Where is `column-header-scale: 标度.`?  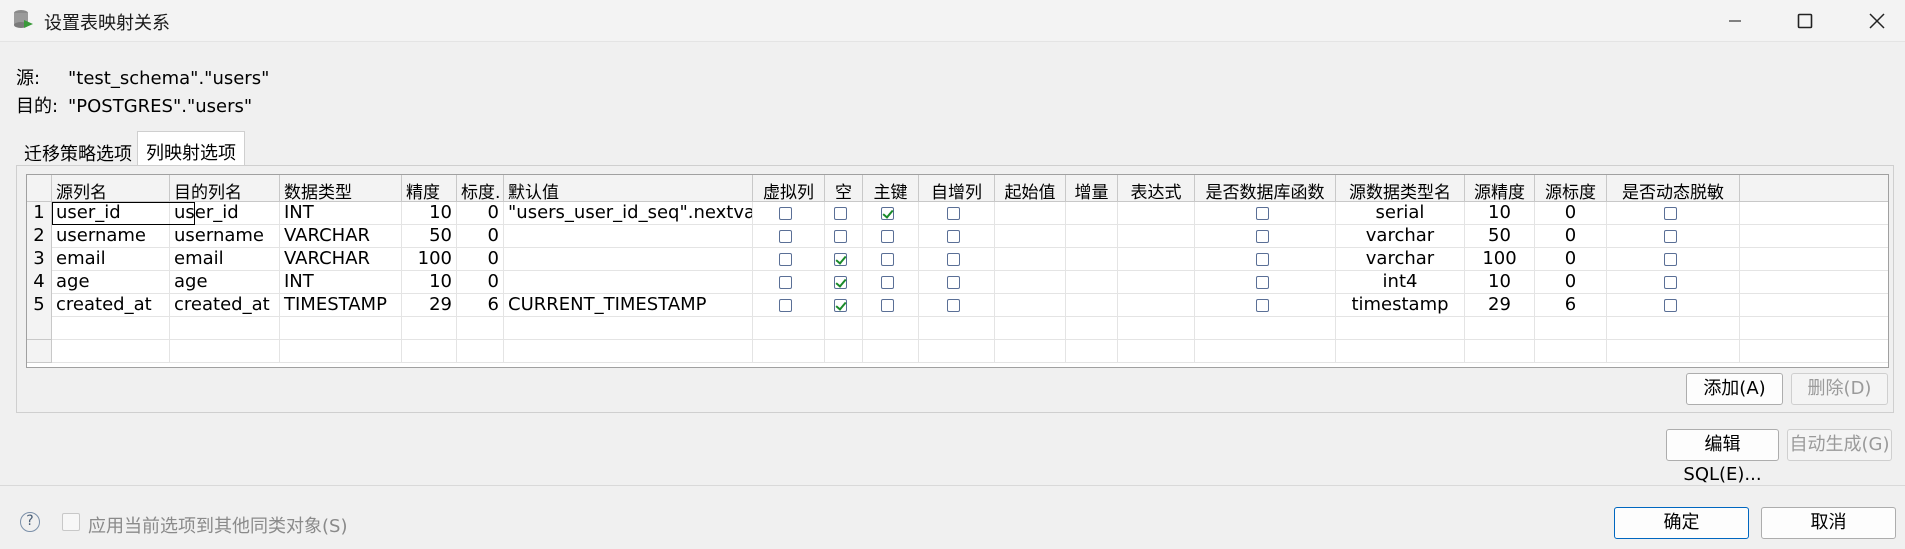 column-header-scale: 标度. is located at coordinates (480, 188).